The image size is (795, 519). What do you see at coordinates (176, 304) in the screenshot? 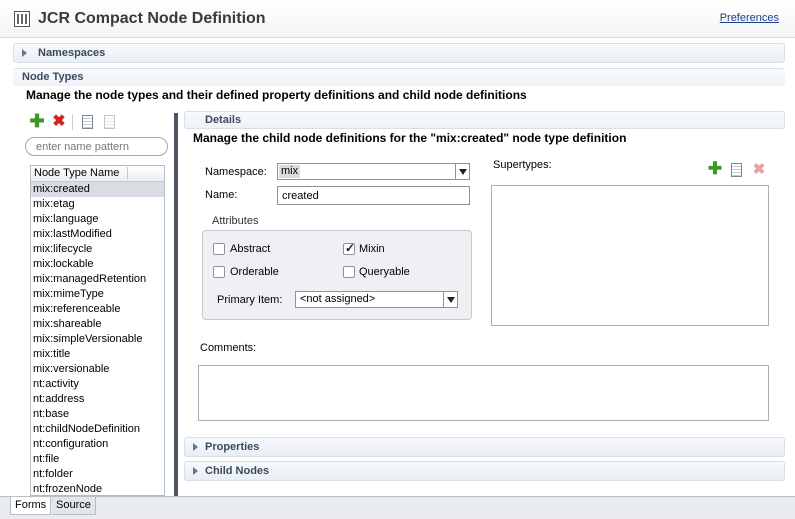
I see `sash-splitter` at bounding box center [176, 304].